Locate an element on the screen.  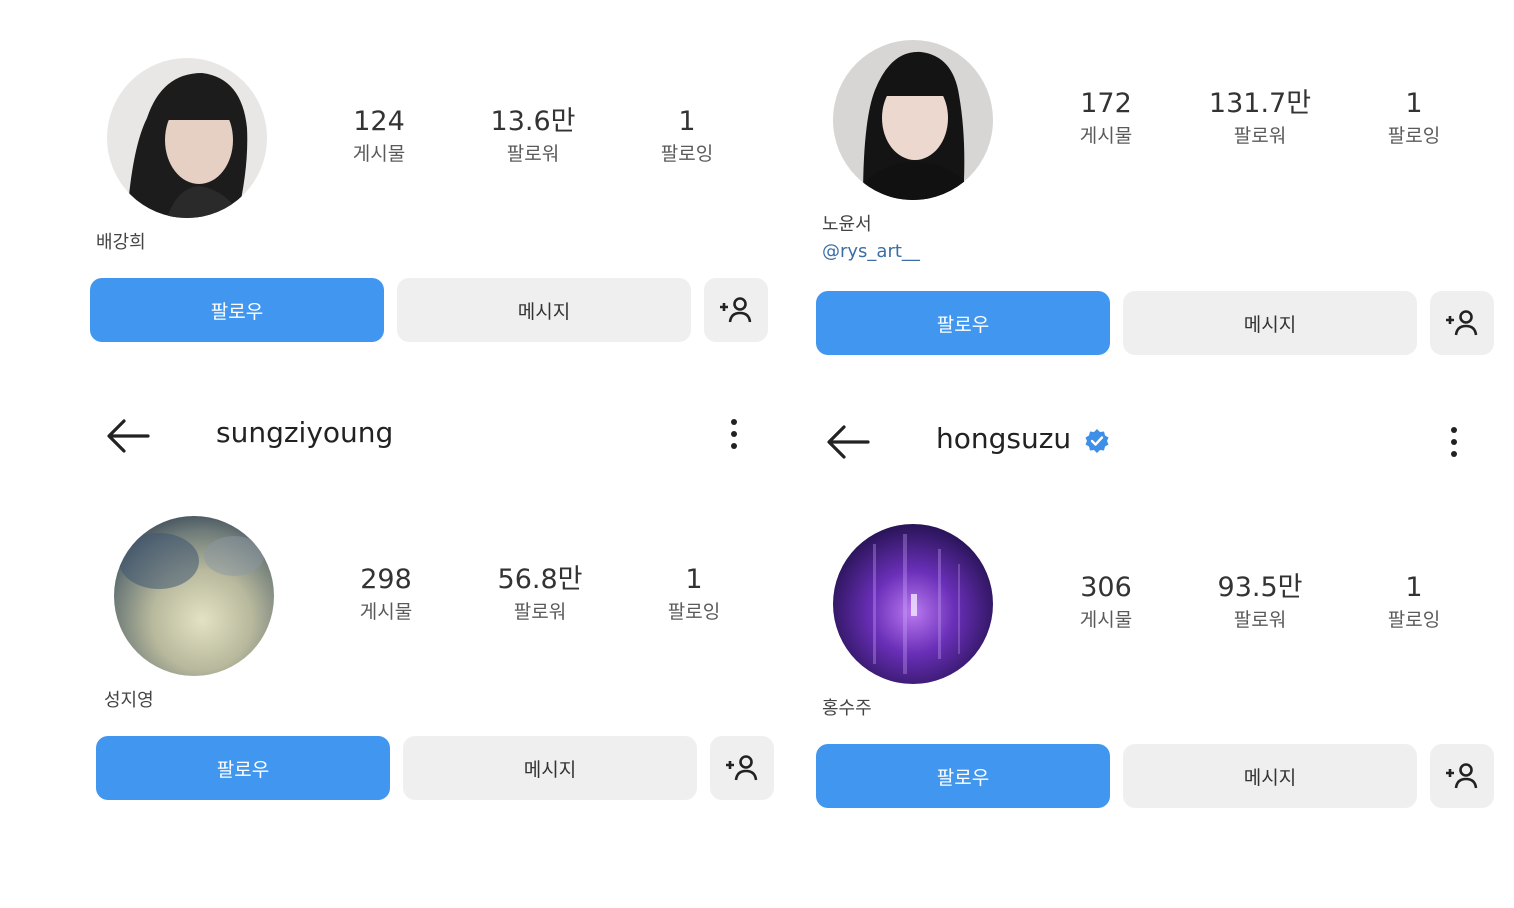
verified-badge-icon is located at coordinates (1097, 441).